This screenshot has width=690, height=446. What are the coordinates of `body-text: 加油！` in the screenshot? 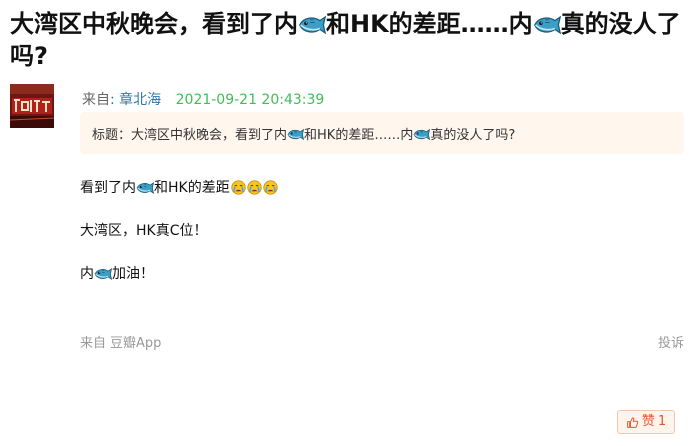 It's located at (133, 274).